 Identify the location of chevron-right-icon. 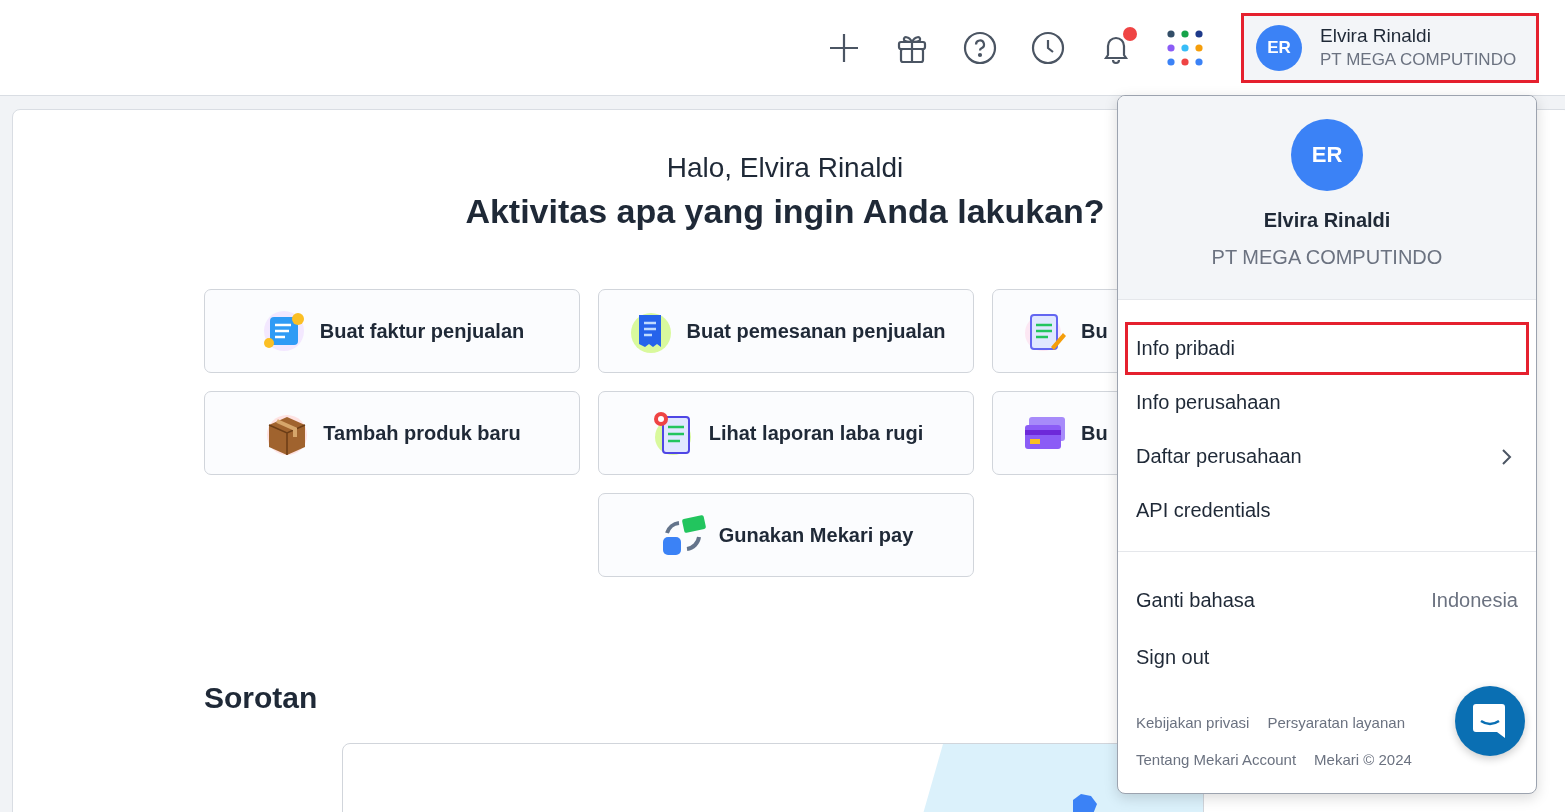
(1506, 456).